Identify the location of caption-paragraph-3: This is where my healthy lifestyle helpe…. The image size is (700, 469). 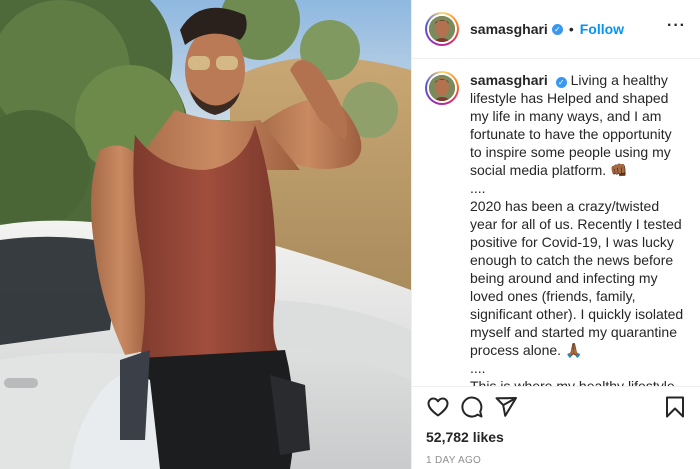
(572, 382).